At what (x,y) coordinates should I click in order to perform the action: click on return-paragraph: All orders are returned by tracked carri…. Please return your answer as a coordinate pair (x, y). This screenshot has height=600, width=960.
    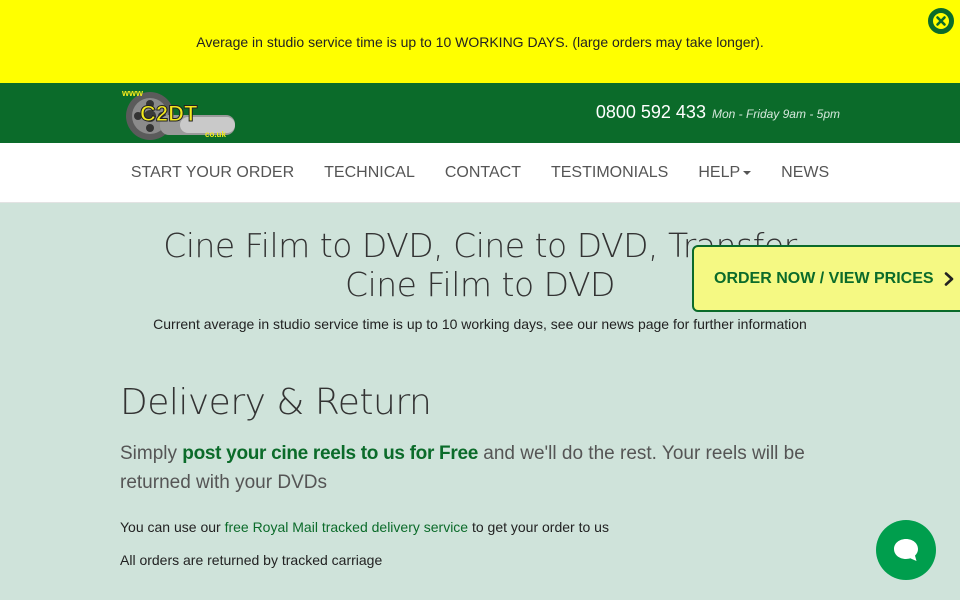
    Looking at the image, I should click on (251, 560).